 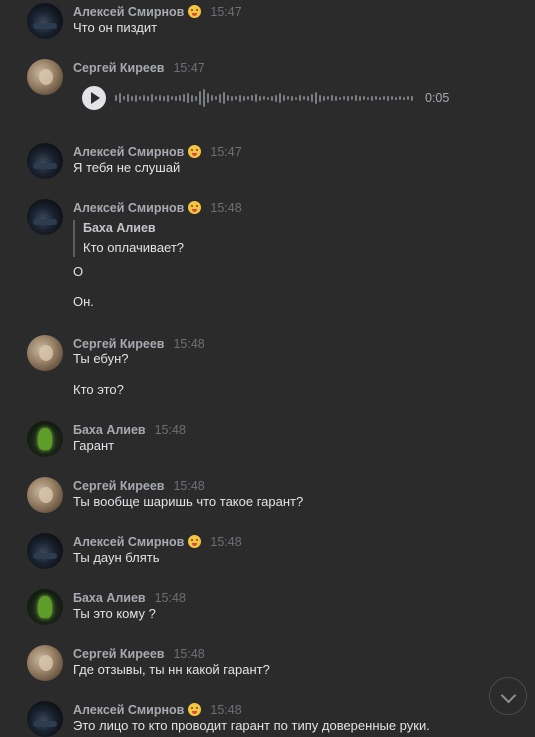 What do you see at coordinates (128, 238) in the screenshot?
I see `reply-quote: Баха Алиев Кто оплачивает?` at bounding box center [128, 238].